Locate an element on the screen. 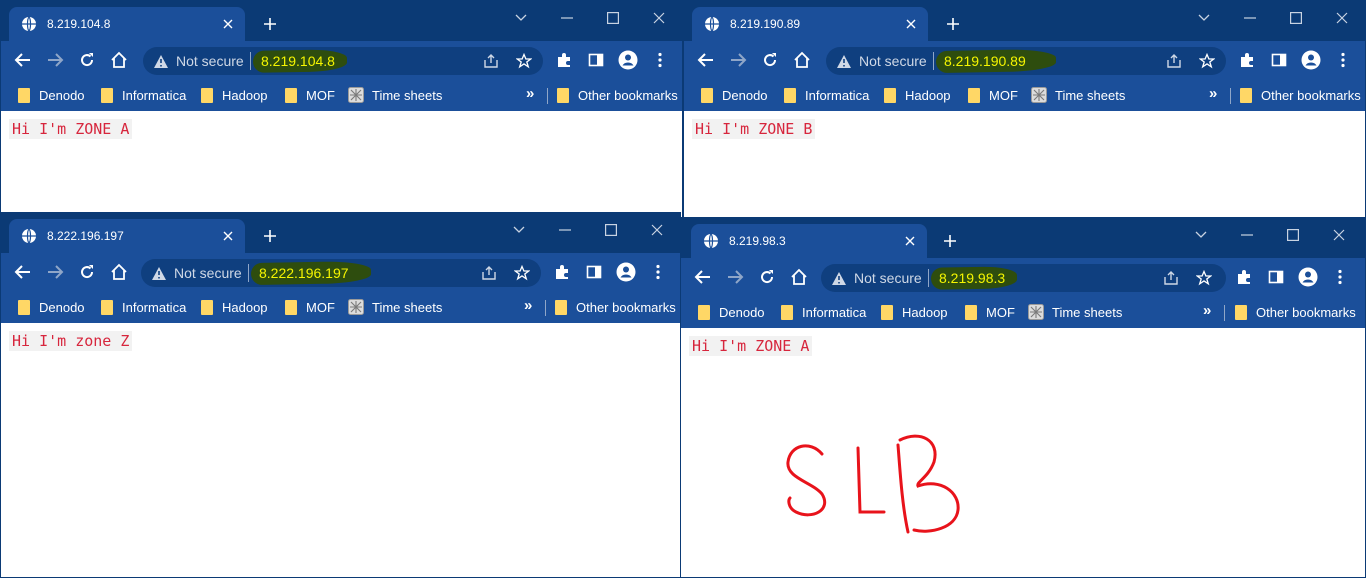 The height and width of the screenshot is (578, 1366). browser-tab: 8.219.190.89 is located at coordinates (810, 24).